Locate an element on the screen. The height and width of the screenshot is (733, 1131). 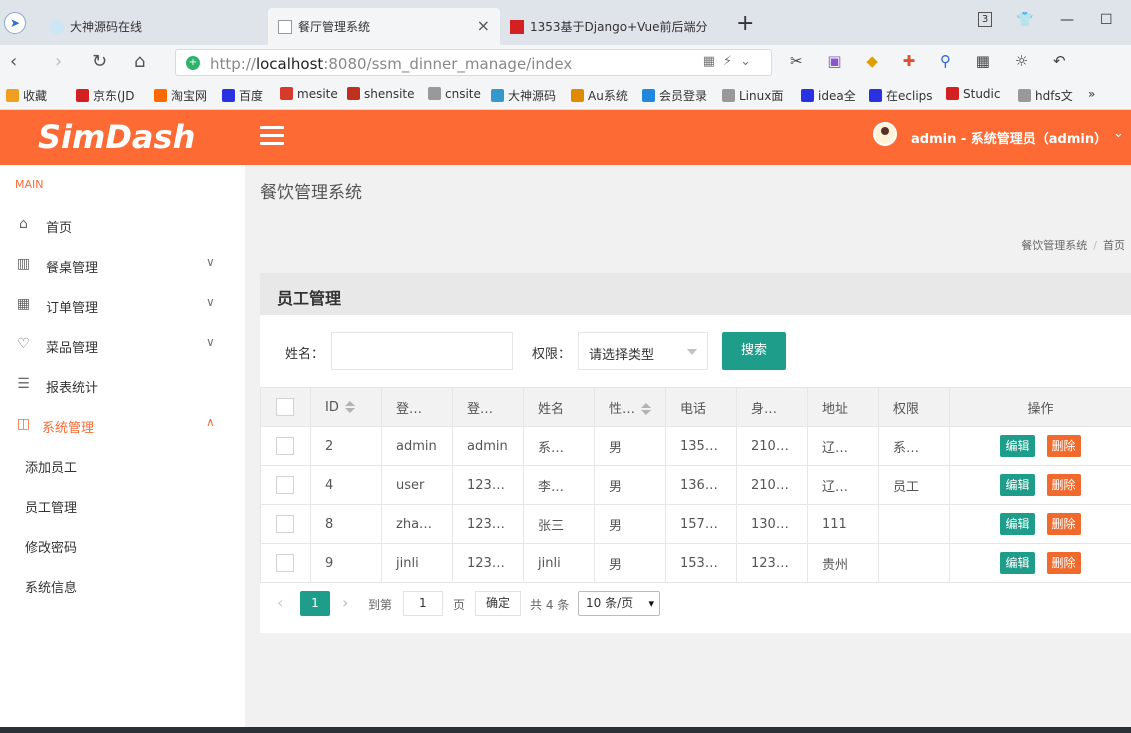
url-actions-icon: ▦⚡⌄ is located at coordinates (731, 61).